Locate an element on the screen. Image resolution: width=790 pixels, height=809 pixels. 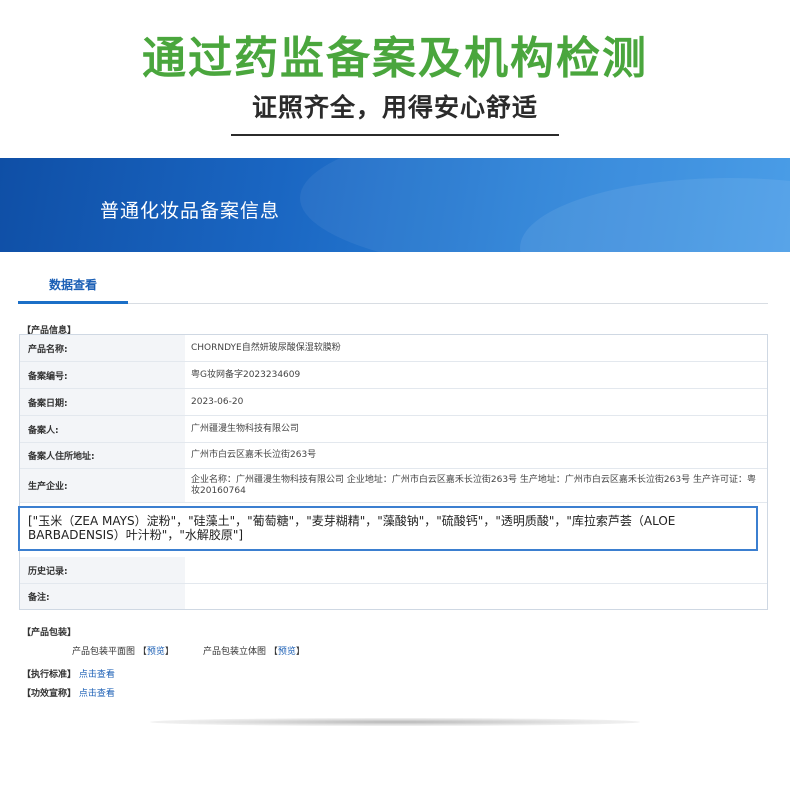
tab-data-view: 数据查看 is located at coordinates (73, 287).